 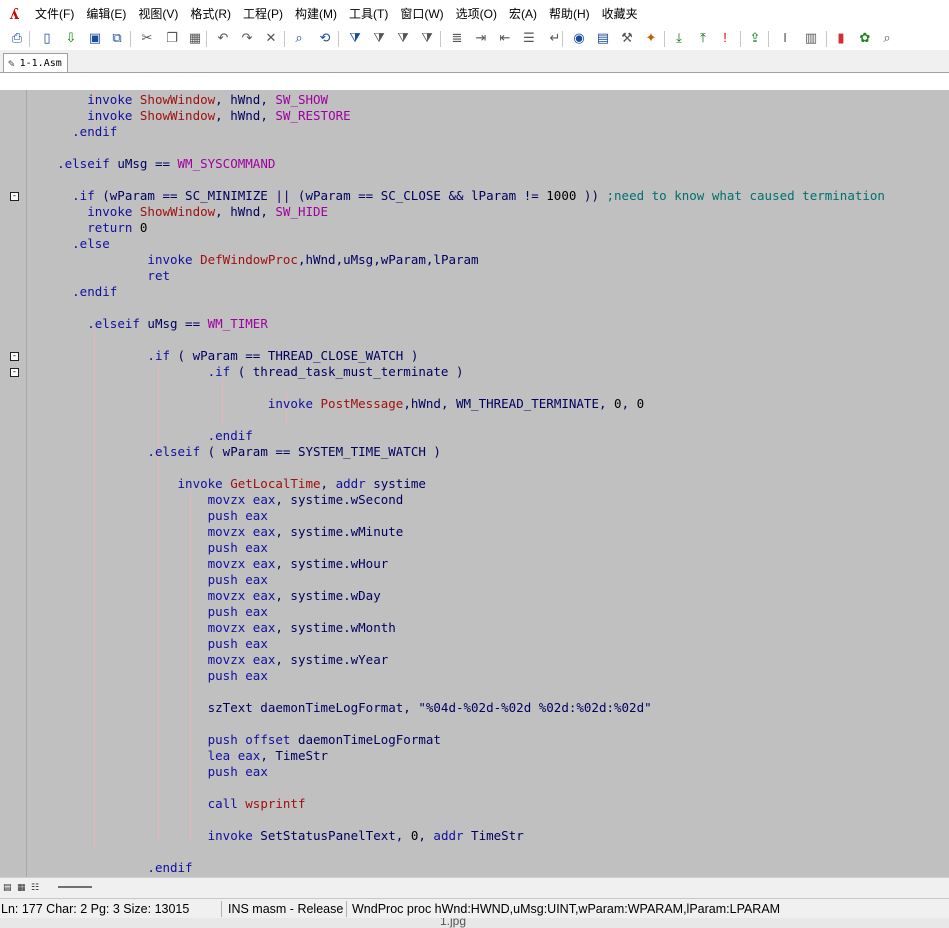 I want to click on replace-icon: ⟲, so click(x=325, y=38).